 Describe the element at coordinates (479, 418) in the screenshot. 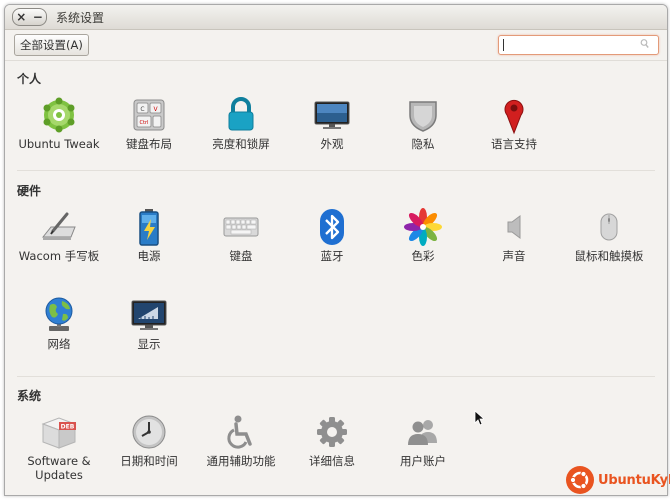

I see `mouse-pointer-icon` at that location.